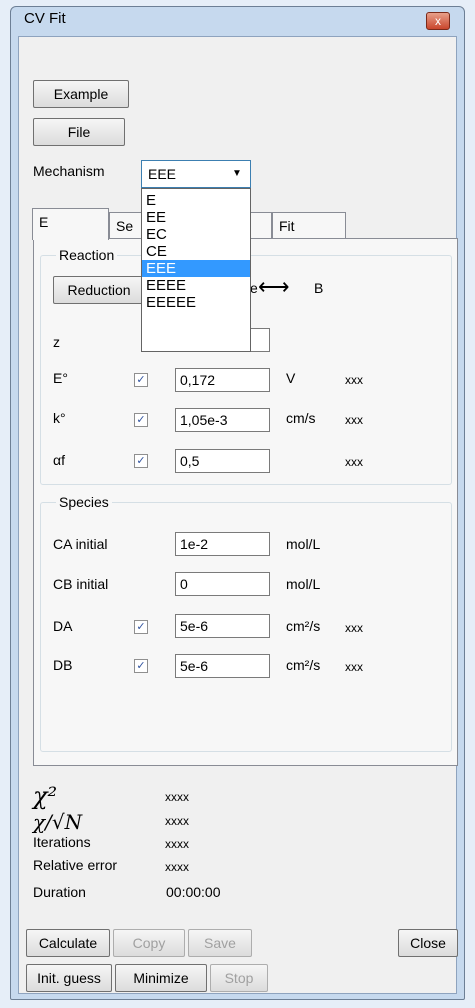  What do you see at coordinates (196, 251) in the screenshot?
I see `mechanism-option: CE` at bounding box center [196, 251].